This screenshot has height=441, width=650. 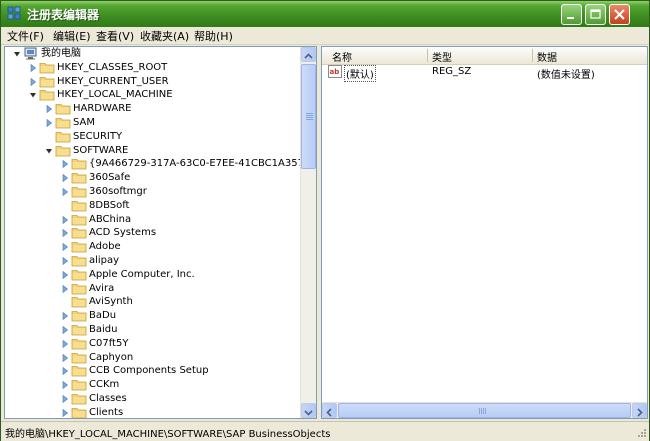 What do you see at coordinates (180, 151) in the screenshot?
I see `tree-node-software: SOFTWARE` at bounding box center [180, 151].